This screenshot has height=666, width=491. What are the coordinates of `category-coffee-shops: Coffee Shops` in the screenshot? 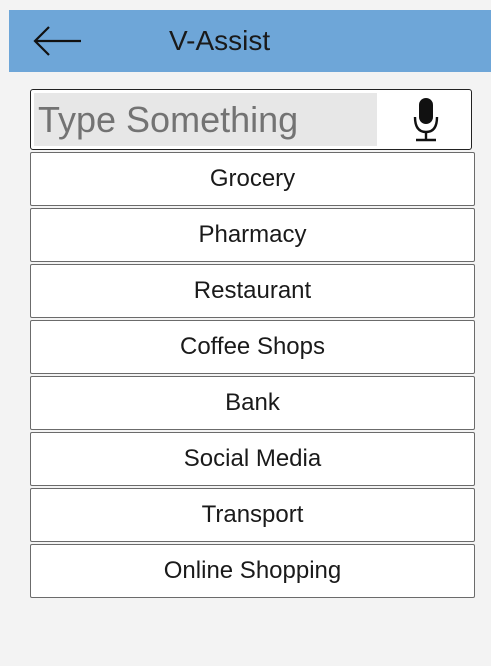 It's located at (252, 347).